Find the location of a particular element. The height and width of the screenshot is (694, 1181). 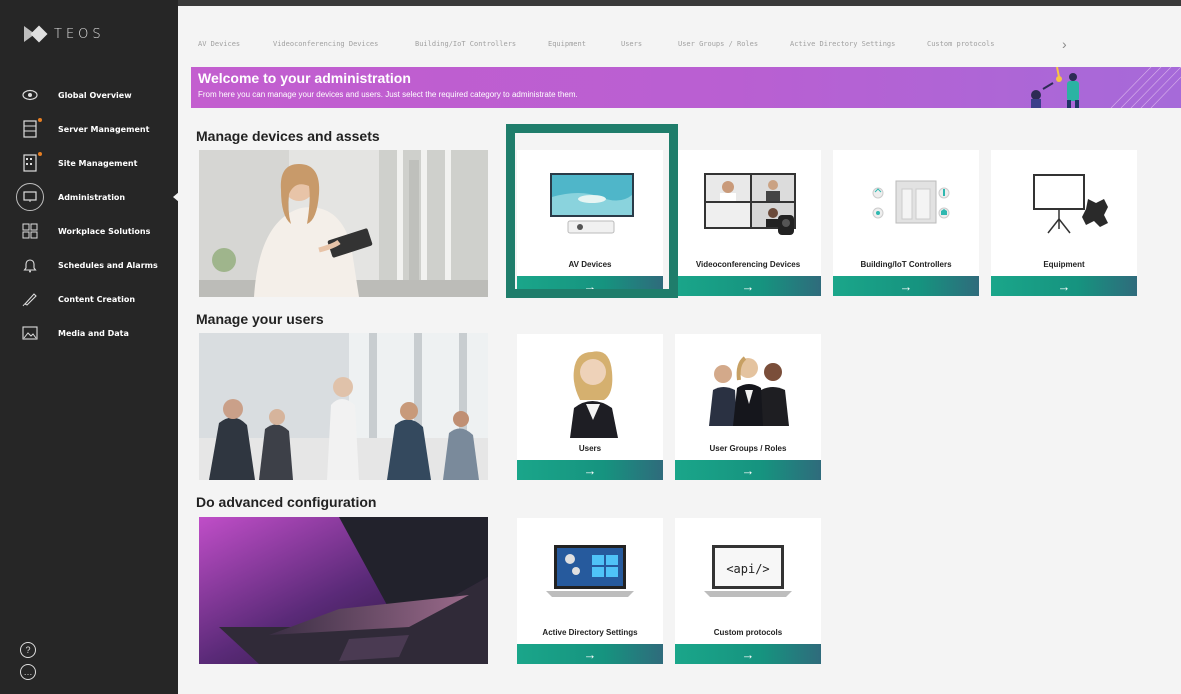

sidebar-item-site-management: Site Management is located at coordinates (89, 163).